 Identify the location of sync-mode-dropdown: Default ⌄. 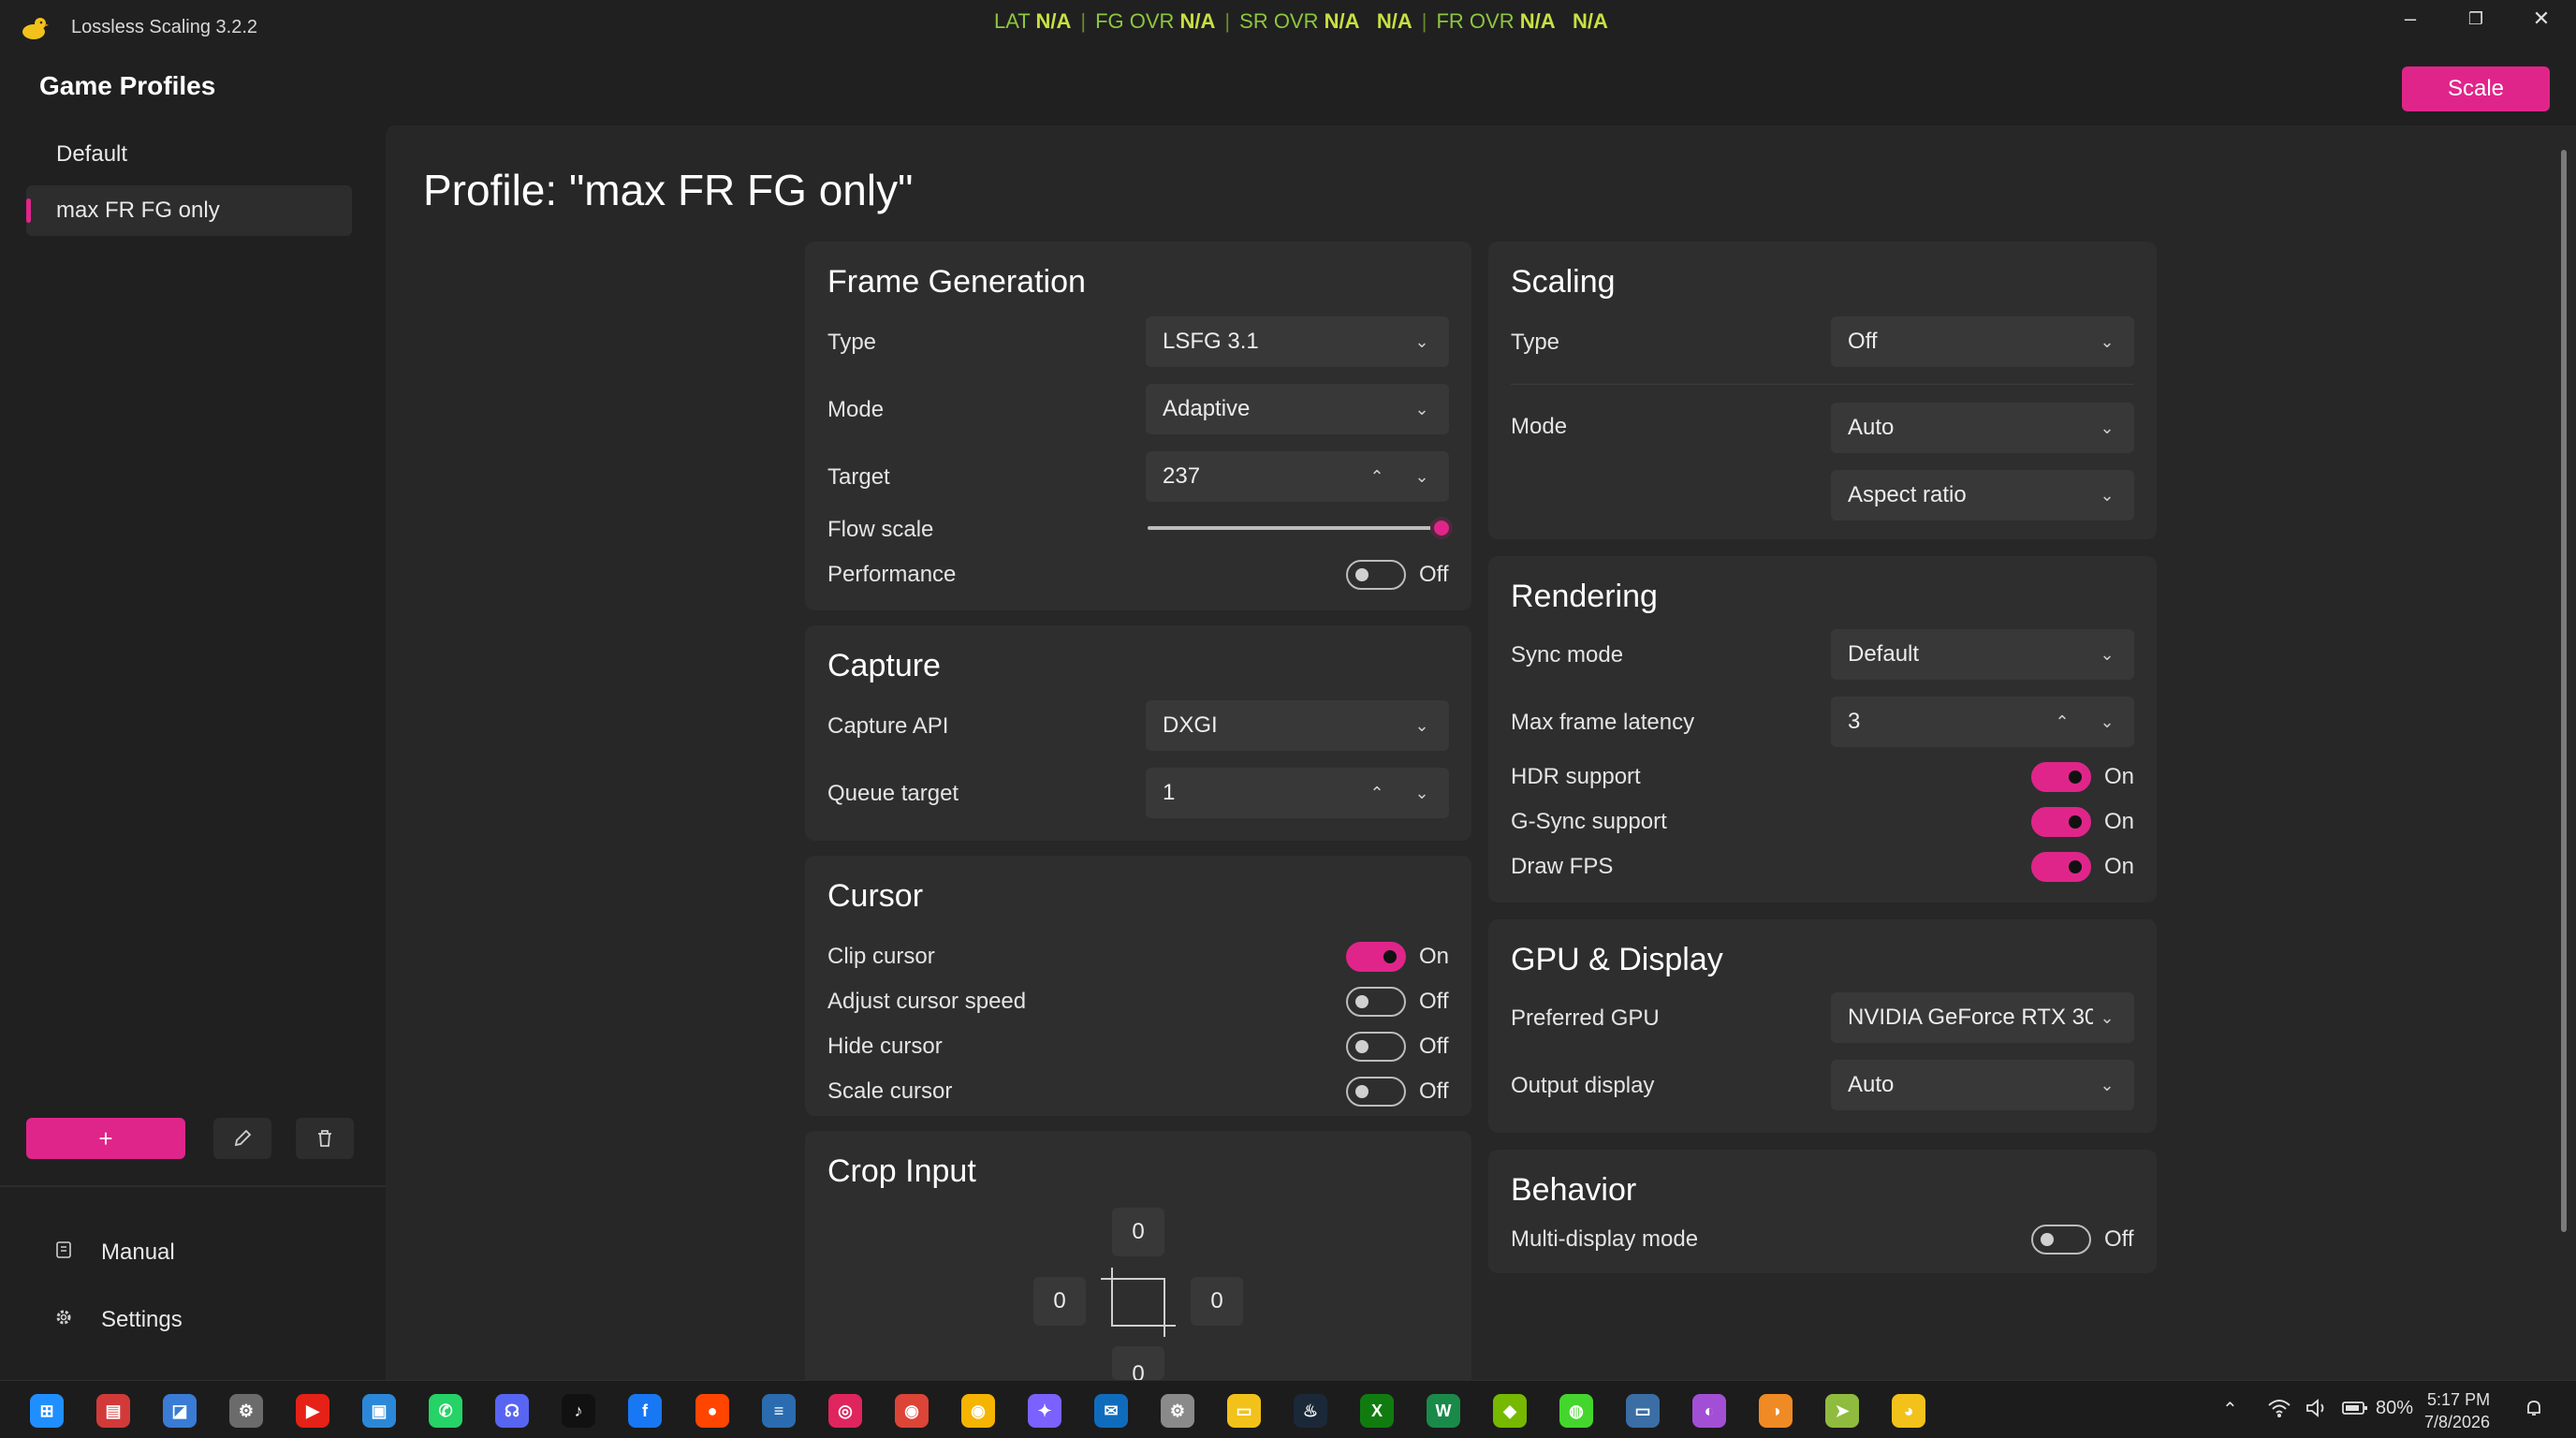
(1982, 654).